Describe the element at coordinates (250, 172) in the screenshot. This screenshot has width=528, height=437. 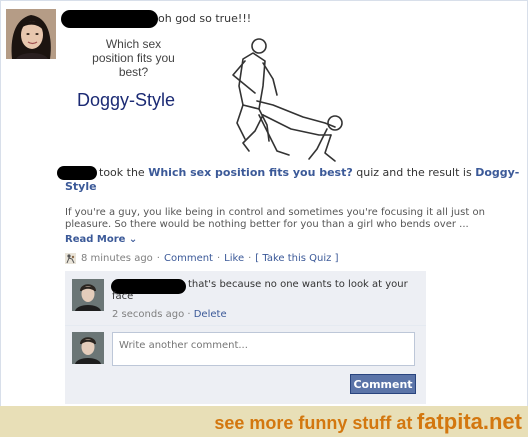
I see `quiz-link: Which sex position fits you best?` at that location.